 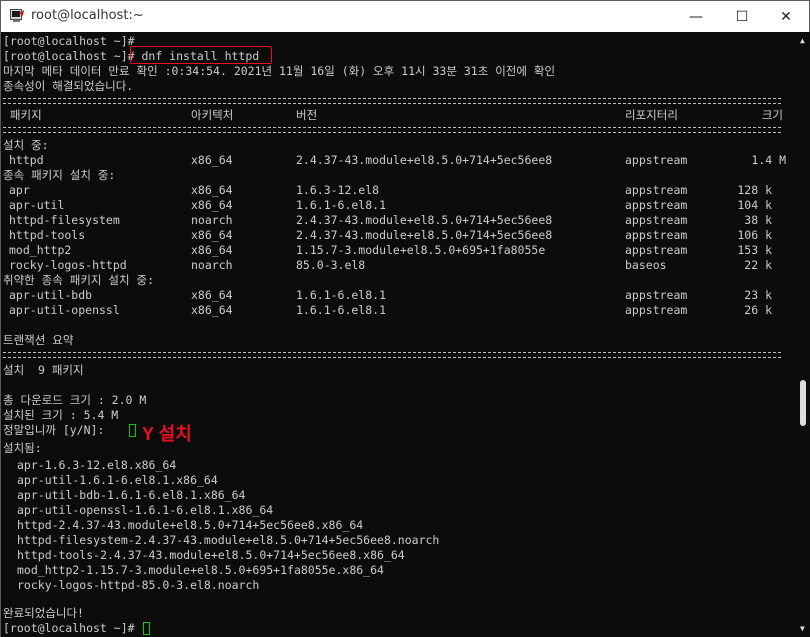 I want to click on command-highlight-box, so click(x=201, y=55).